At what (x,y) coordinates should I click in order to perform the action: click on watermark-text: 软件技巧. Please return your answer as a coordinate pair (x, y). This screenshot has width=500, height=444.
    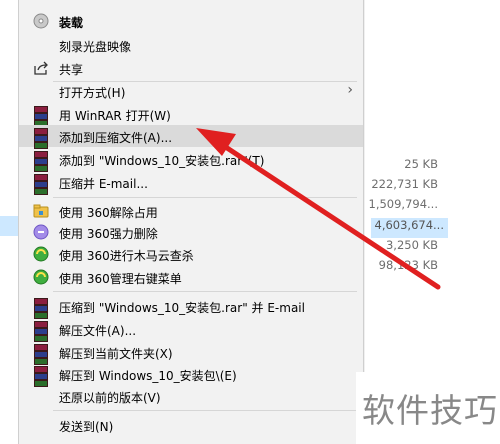
    Looking at the image, I should click on (430, 410).